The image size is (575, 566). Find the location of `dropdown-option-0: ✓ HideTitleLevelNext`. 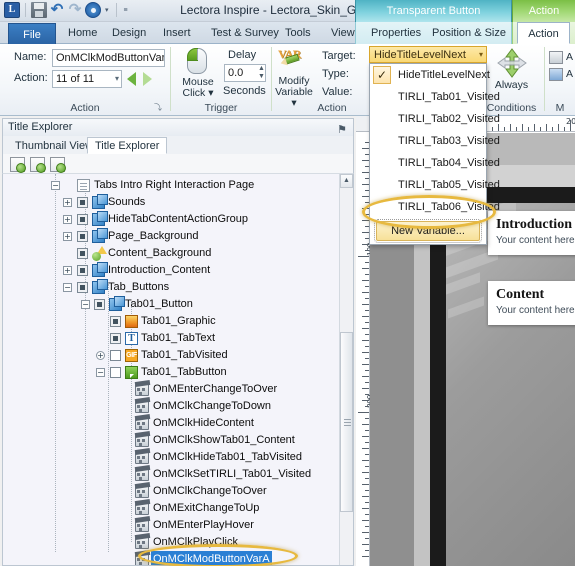

dropdown-option-0: ✓ HideTitleLevelNext is located at coordinates (430, 75).